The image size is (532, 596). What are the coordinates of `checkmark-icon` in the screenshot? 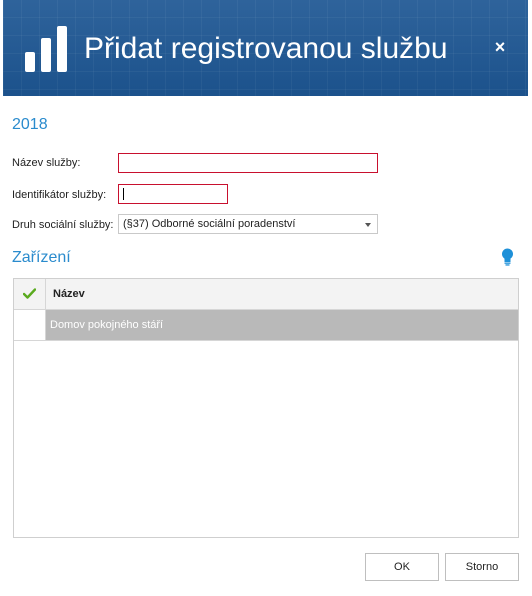 It's located at (29, 293).